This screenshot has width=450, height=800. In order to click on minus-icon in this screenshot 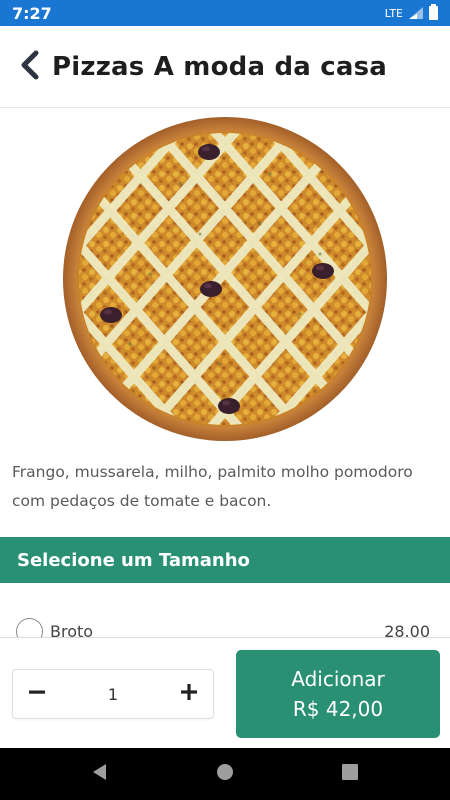, I will do `click(37, 694)`.